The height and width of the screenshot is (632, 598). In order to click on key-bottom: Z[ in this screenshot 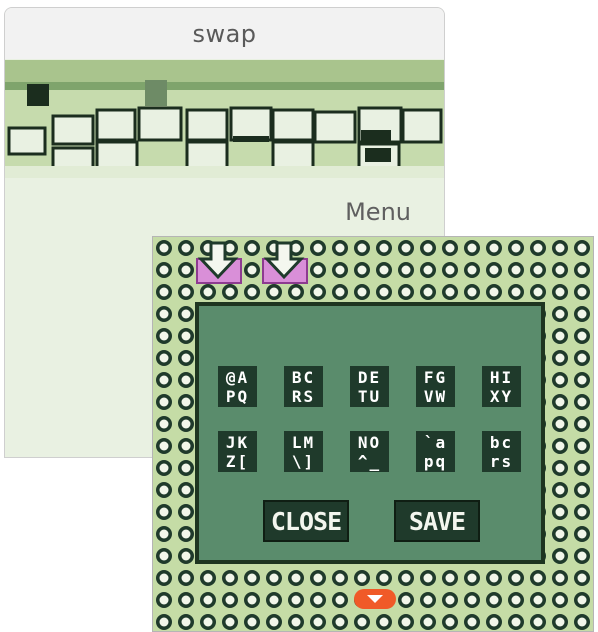, I will do `click(237, 461)`.